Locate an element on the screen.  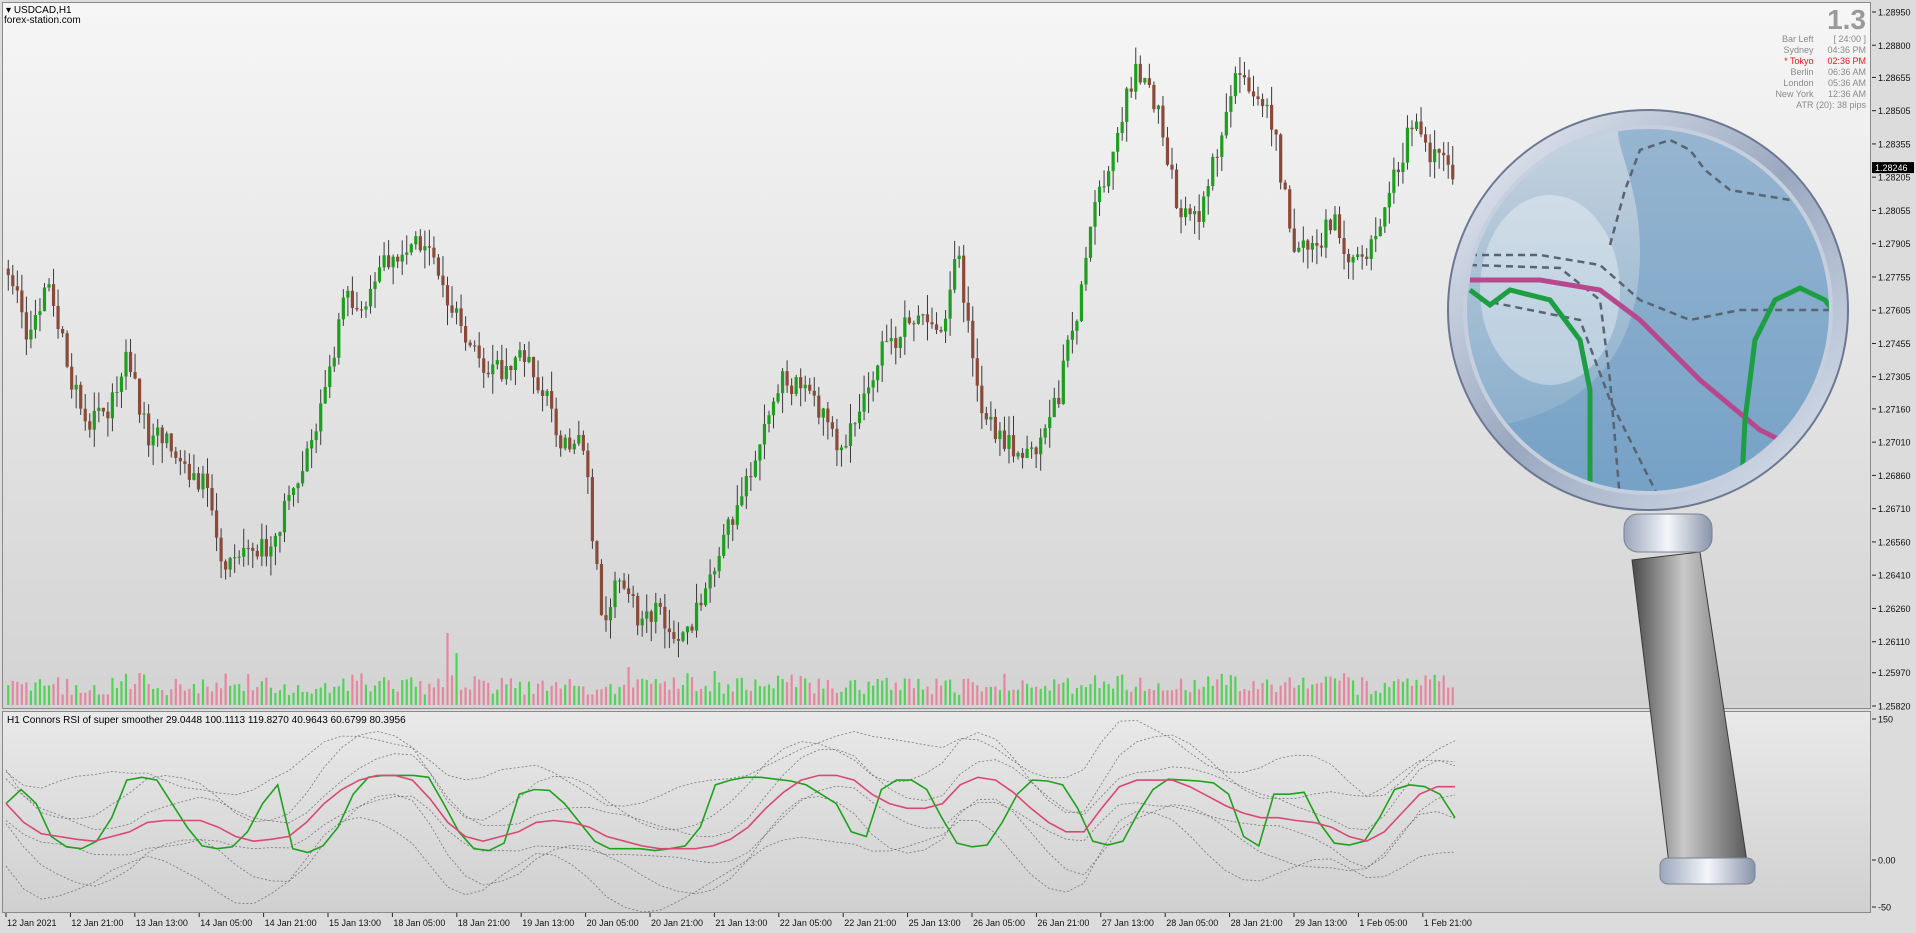
price-tick-label: 1.25820 is located at coordinates (1894, 707).